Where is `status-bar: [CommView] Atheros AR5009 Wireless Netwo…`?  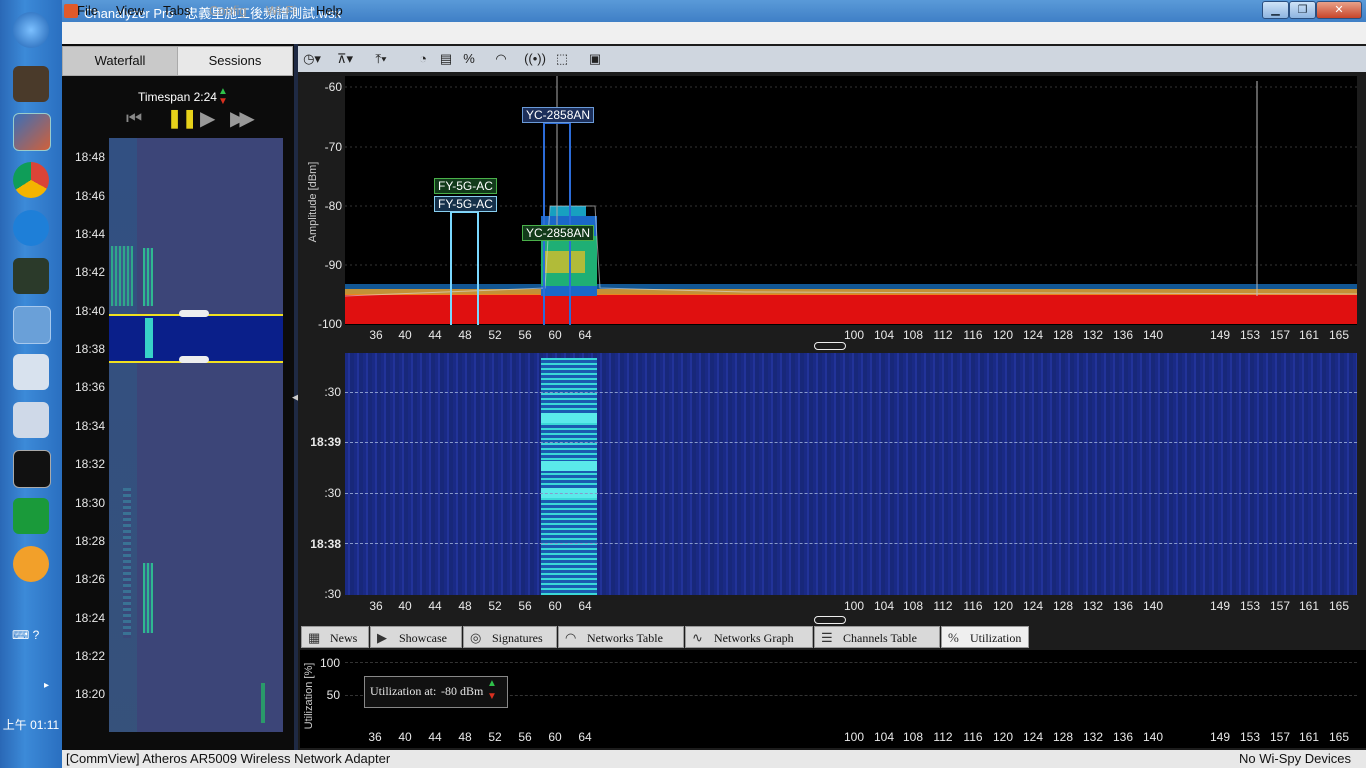 status-bar: [CommView] Atheros AR5009 Wireless Netwo… is located at coordinates (714, 759).